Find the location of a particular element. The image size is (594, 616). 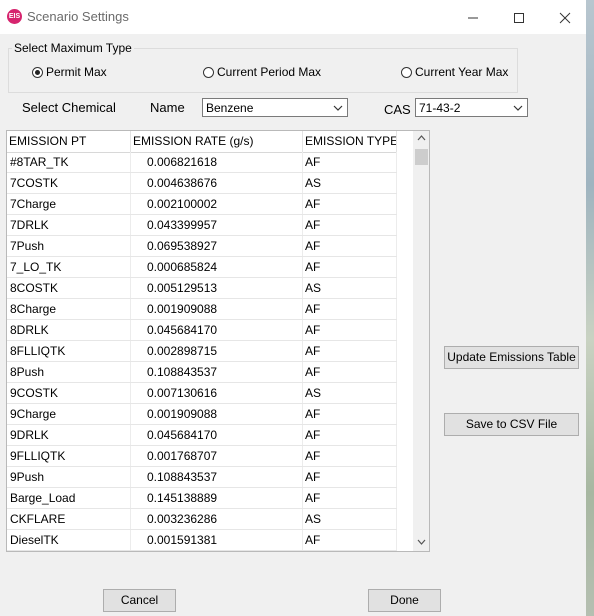

chemical-name-value: Benzene is located at coordinates (230, 108).